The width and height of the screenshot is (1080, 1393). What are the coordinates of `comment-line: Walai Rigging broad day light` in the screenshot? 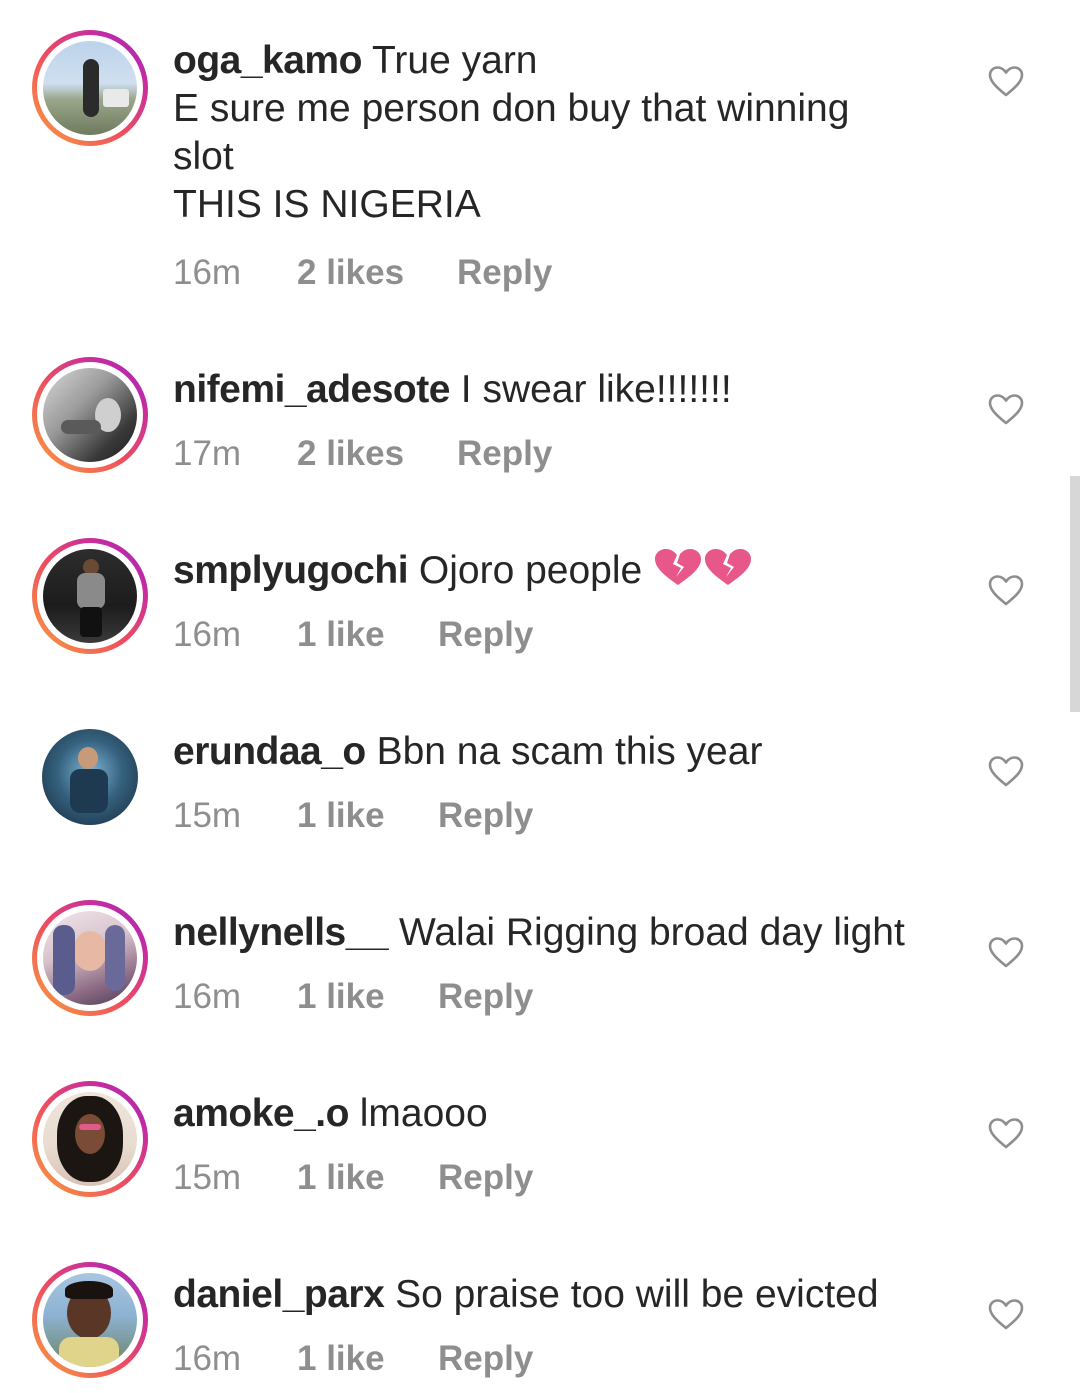 It's located at (651, 932).